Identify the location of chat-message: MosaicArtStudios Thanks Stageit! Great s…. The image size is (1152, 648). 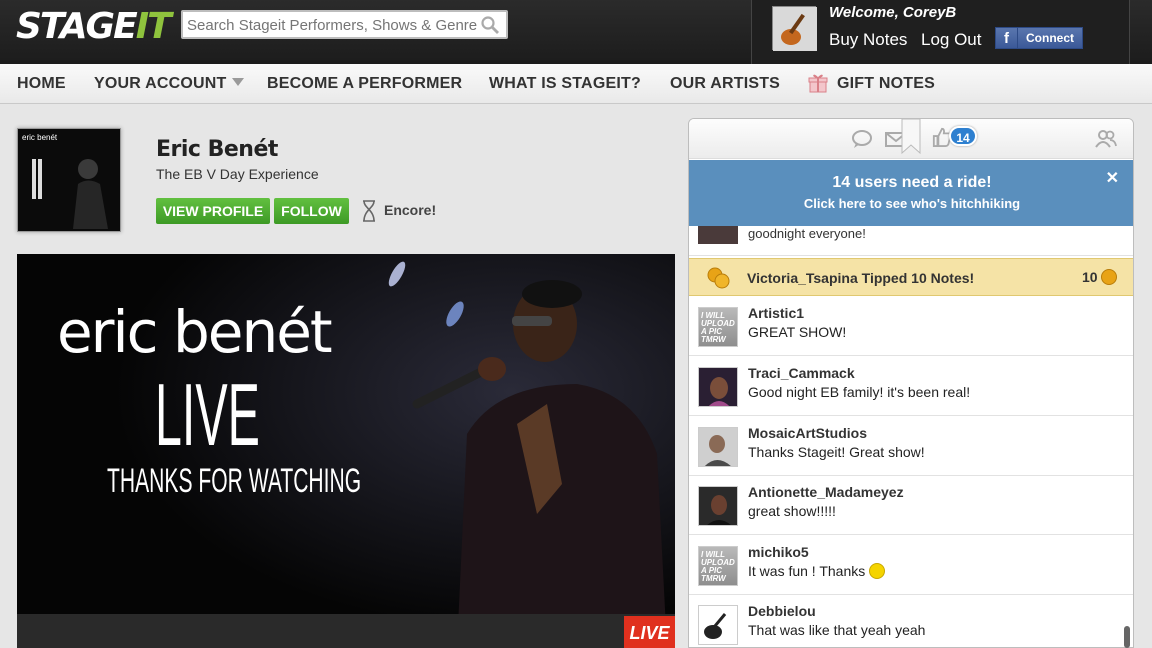
(911, 446).